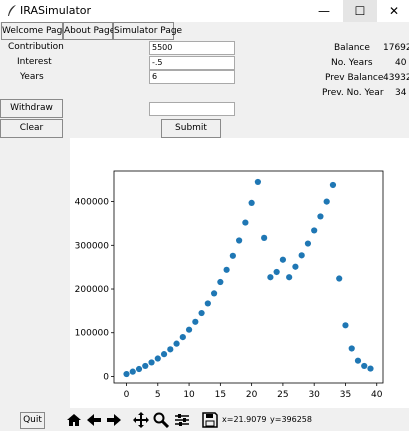 This screenshot has width=409, height=431. I want to click on x-coordinate-readout: x=21.9079, so click(244, 419).